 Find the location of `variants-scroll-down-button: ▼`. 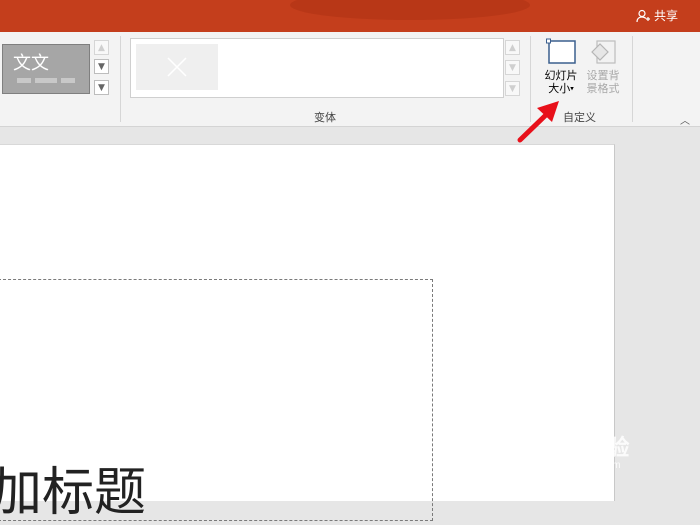

variants-scroll-down-button: ▼ is located at coordinates (512, 67).